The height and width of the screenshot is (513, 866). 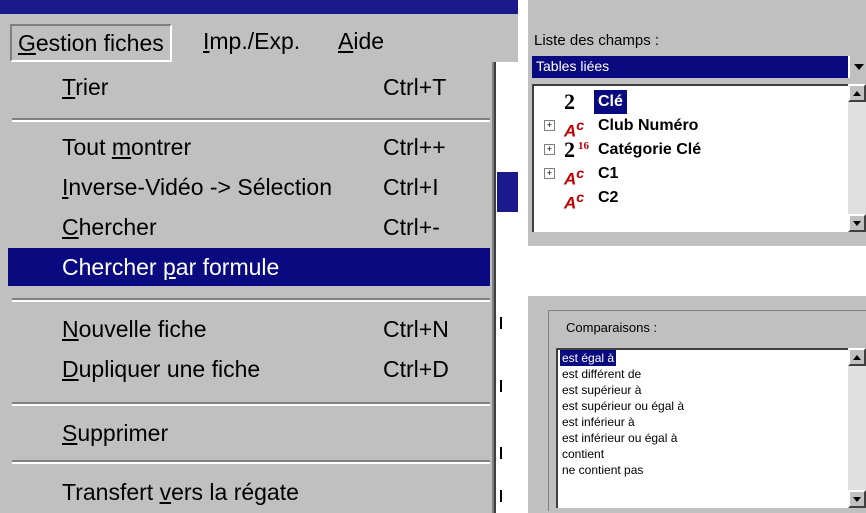 I want to click on menu-item-label: Nouvelle fiche, so click(x=134, y=329).